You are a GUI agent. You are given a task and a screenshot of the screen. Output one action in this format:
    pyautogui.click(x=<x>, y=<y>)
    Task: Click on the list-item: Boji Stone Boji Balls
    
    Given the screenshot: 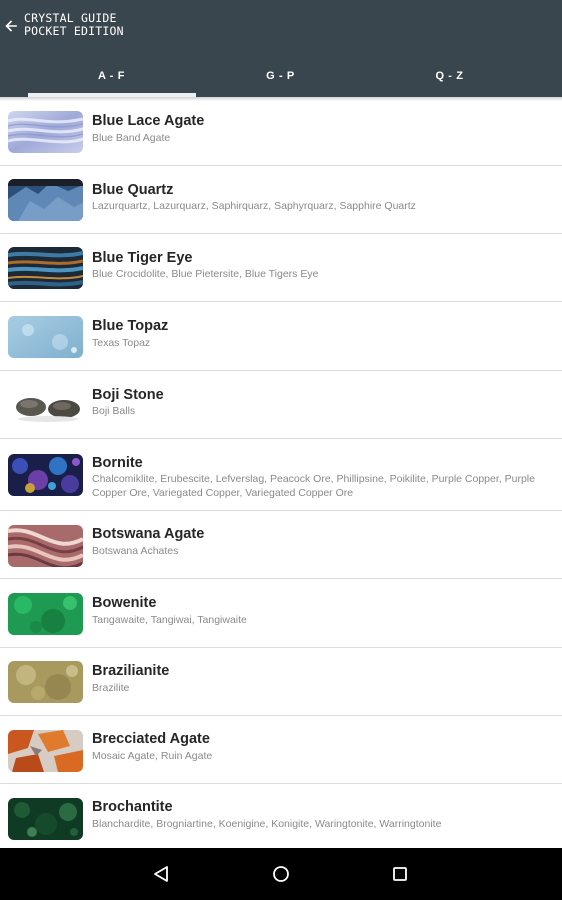 What is the action you would take?
    pyautogui.click(x=281, y=405)
    